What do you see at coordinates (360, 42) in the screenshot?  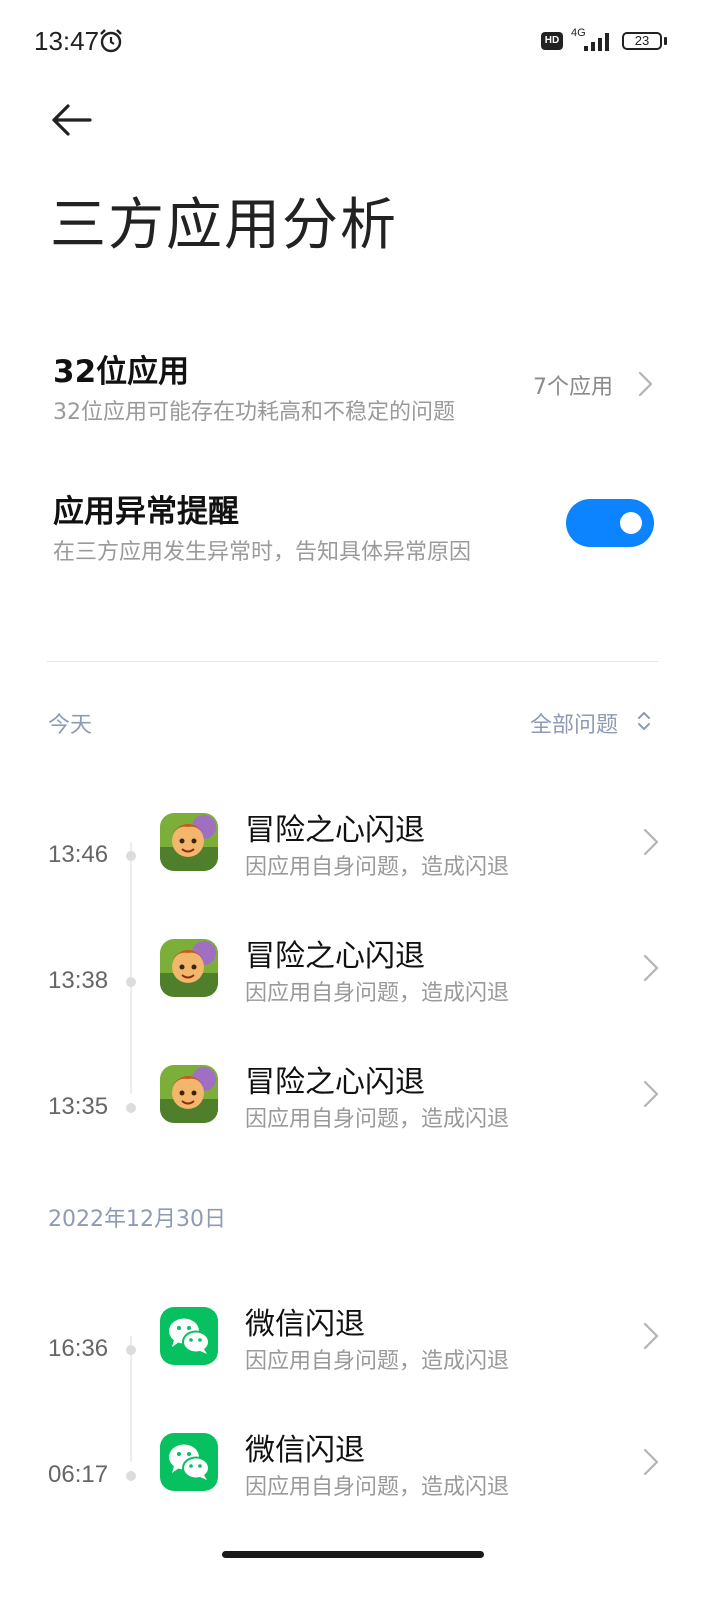 I see `status-bar: 13:47 HD 4G 23` at bounding box center [360, 42].